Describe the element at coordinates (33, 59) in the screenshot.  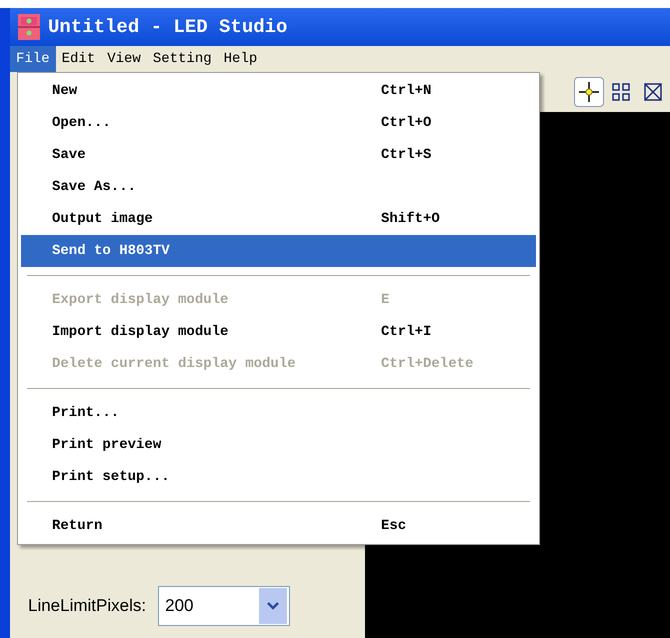
I see `menu-item: File` at that location.